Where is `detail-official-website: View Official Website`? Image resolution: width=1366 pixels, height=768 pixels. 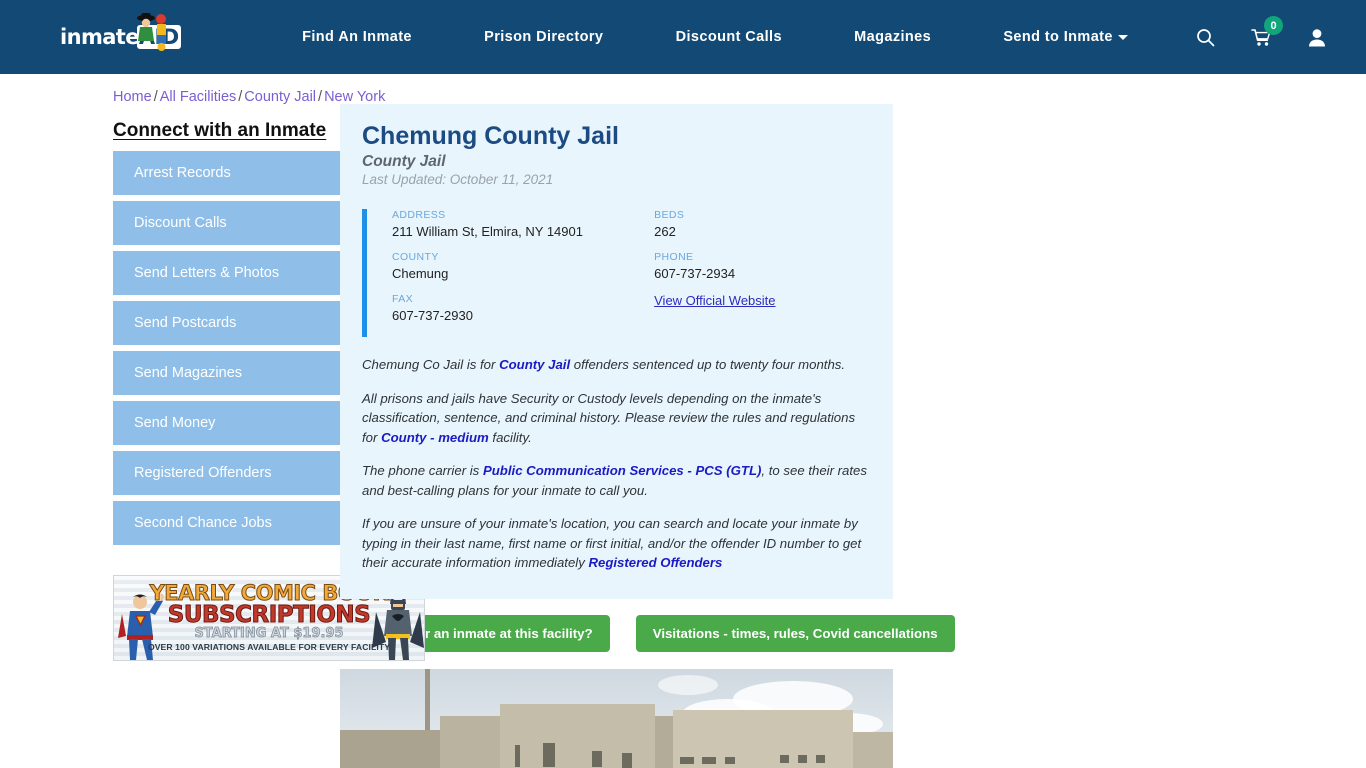 detail-official-website: View Official Website is located at coordinates (762, 300).